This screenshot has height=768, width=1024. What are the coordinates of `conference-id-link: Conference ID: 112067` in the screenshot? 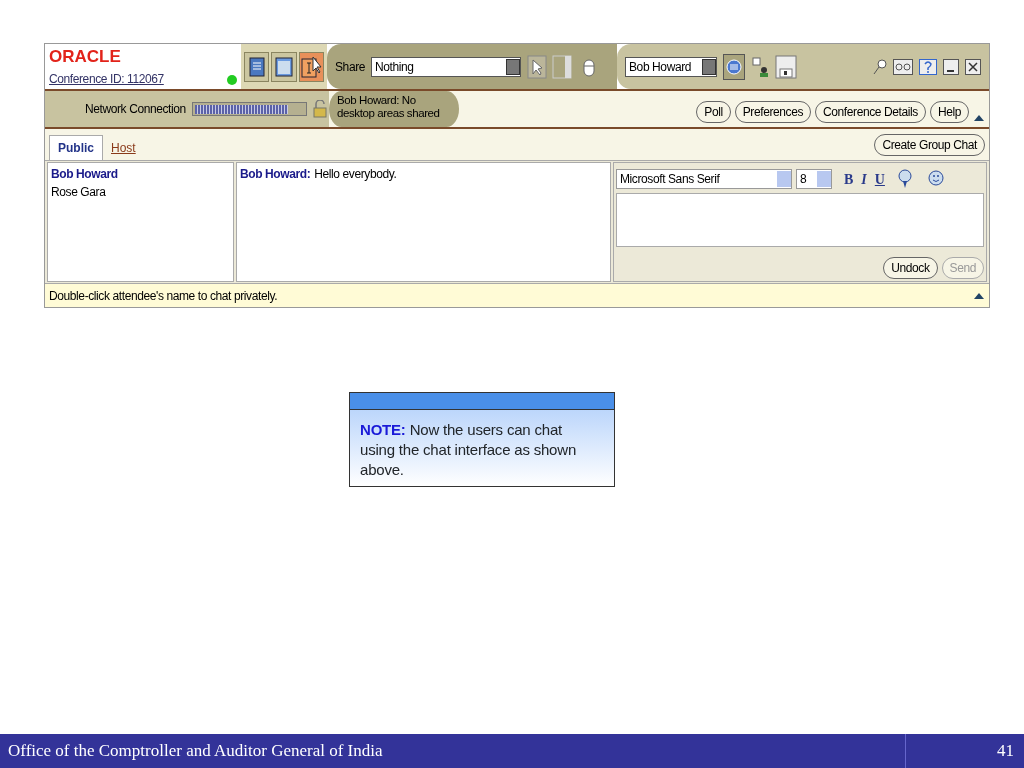 It's located at (106, 79).